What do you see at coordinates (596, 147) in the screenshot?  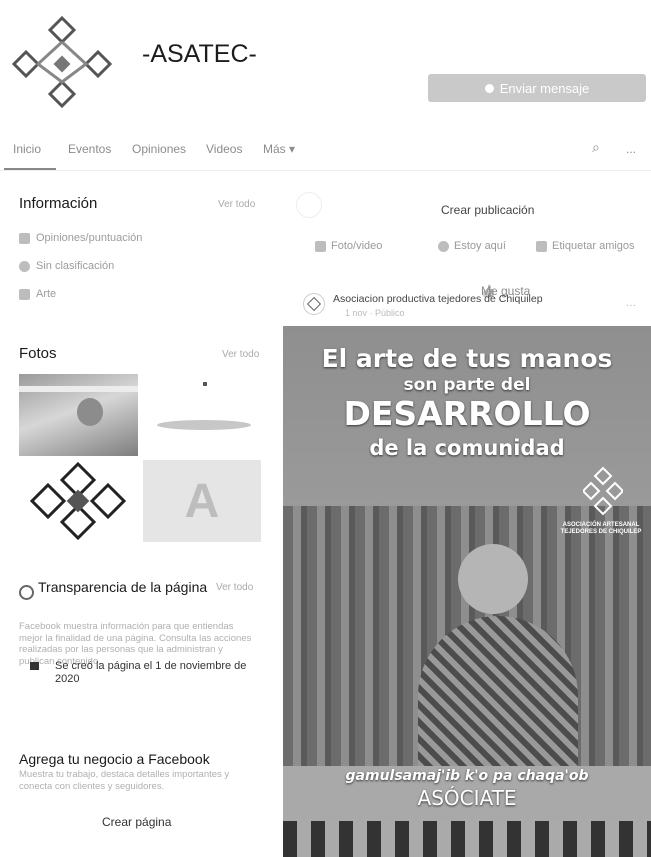 I see `search-icon: ⌕` at bounding box center [596, 147].